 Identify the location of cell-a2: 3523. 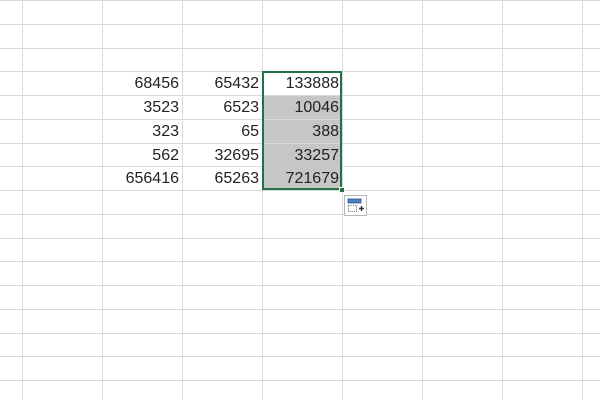
(142, 107).